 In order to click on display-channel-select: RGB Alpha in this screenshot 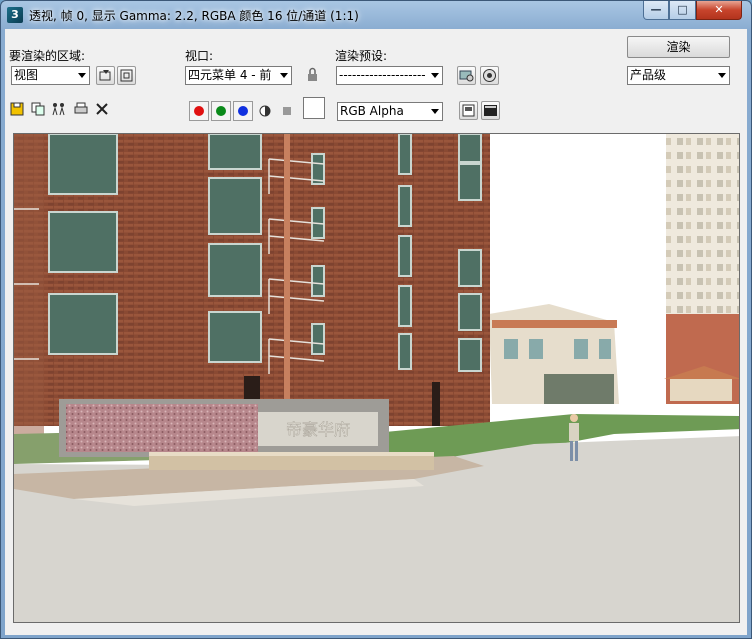, I will do `click(390, 111)`.